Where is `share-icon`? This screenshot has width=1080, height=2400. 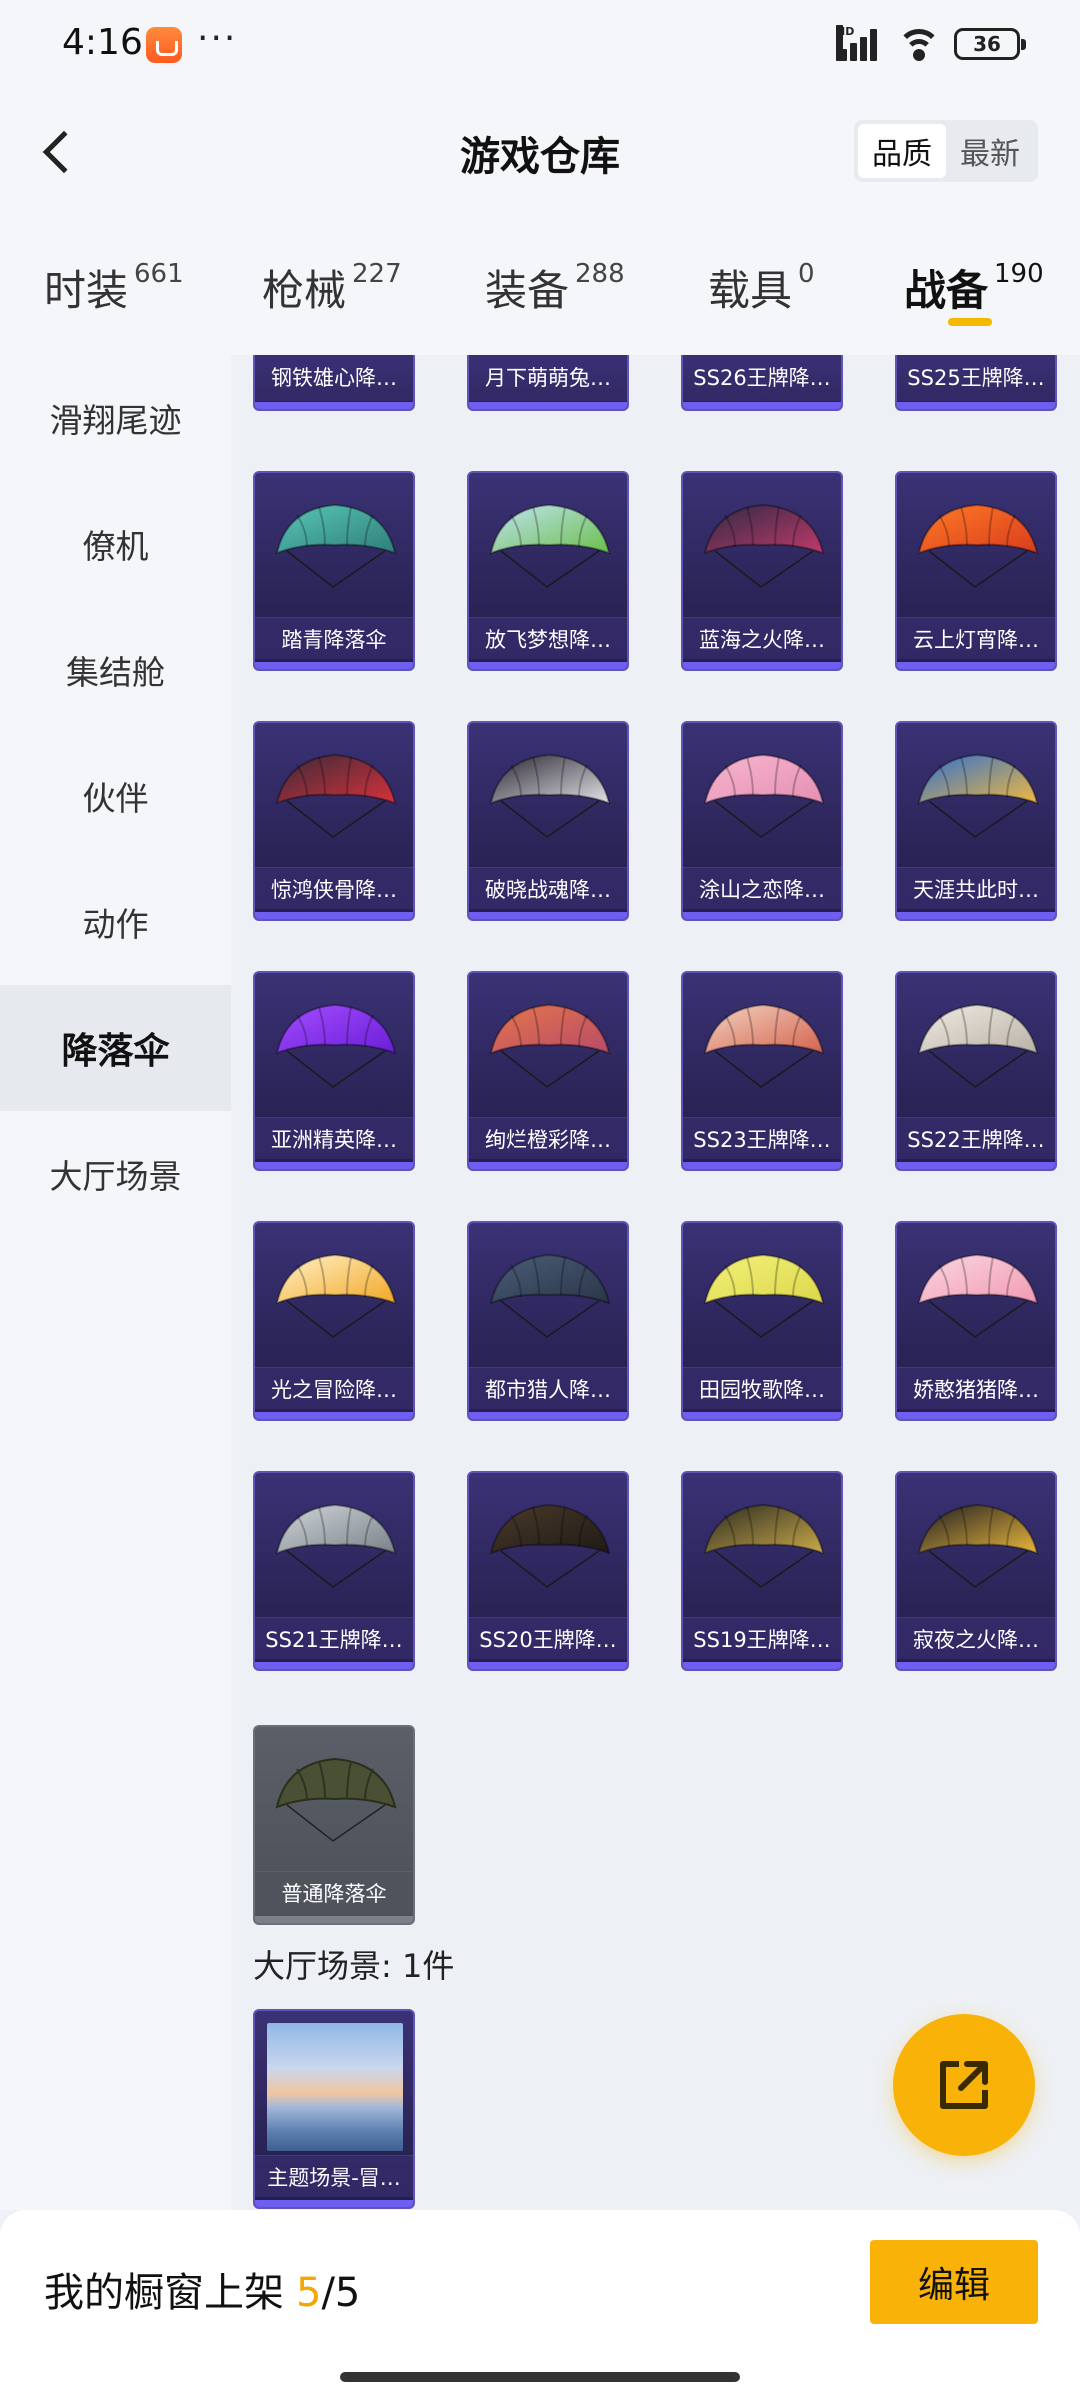
share-icon is located at coordinates (964, 2085).